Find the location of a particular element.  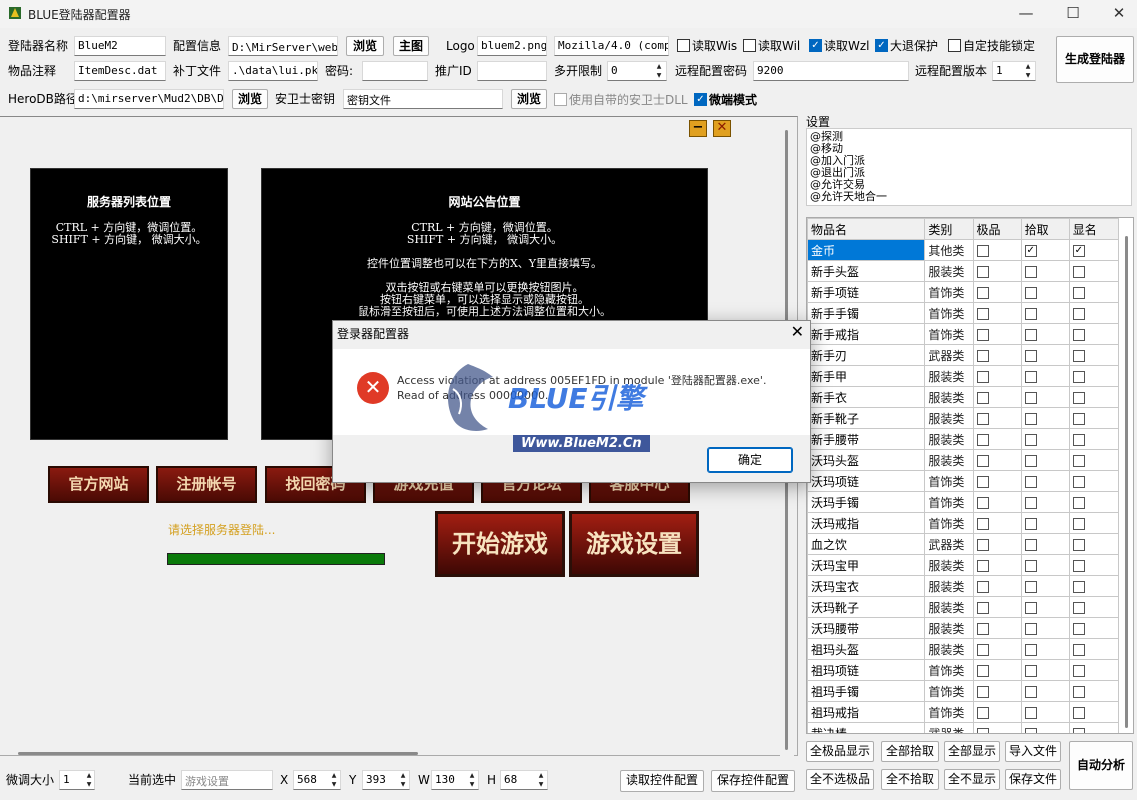

browse-herodb-button: 浏览 is located at coordinates (250, 99).